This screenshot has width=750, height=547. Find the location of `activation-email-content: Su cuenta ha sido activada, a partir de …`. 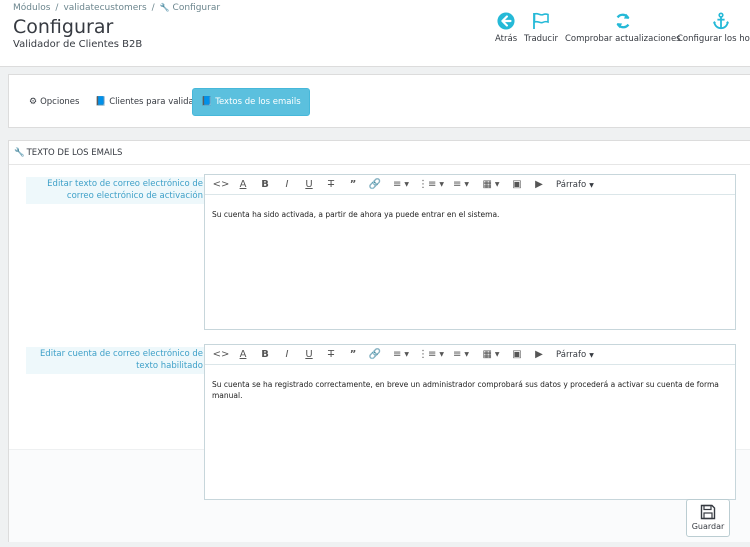

activation-email-content: Su cuenta ha sido activada, a partir de … is located at coordinates (470, 207).